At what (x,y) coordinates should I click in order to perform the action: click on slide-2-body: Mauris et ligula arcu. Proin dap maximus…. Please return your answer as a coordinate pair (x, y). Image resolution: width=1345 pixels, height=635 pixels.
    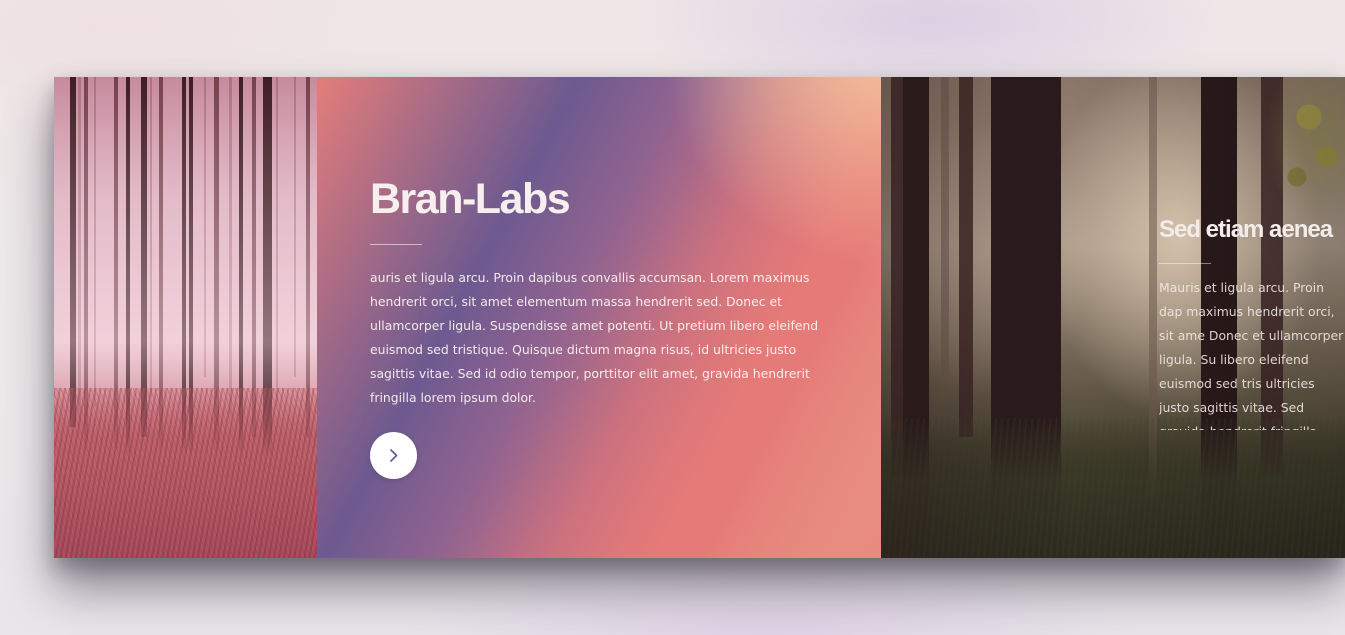
    Looking at the image, I should click on (1251, 355).